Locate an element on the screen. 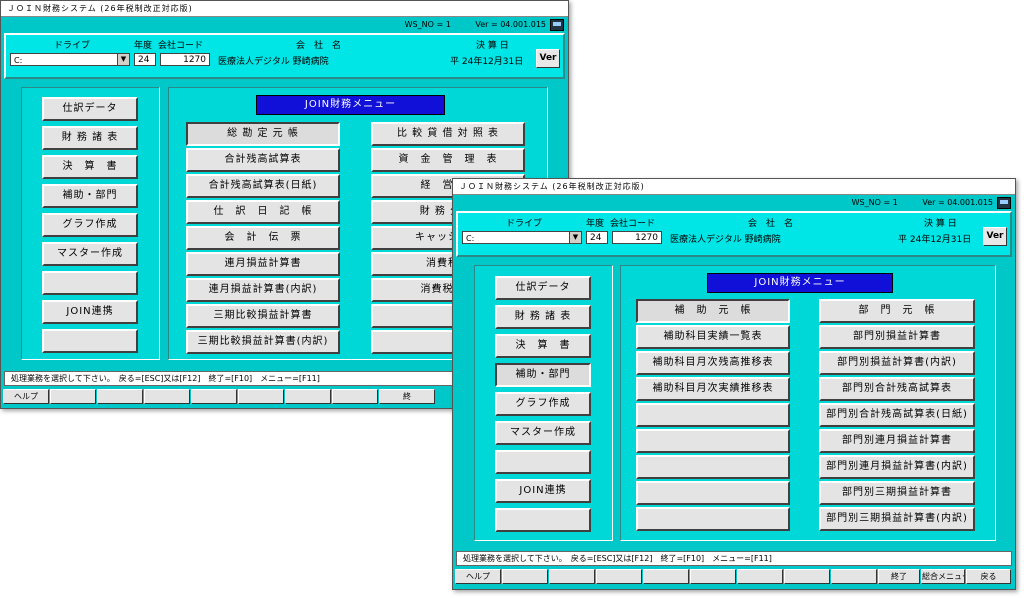 This screenshot has height=598, width=1024. menu-button-dept-monthly-pl: 部門別連月損益計算書 is located at coordinates (897, 441).